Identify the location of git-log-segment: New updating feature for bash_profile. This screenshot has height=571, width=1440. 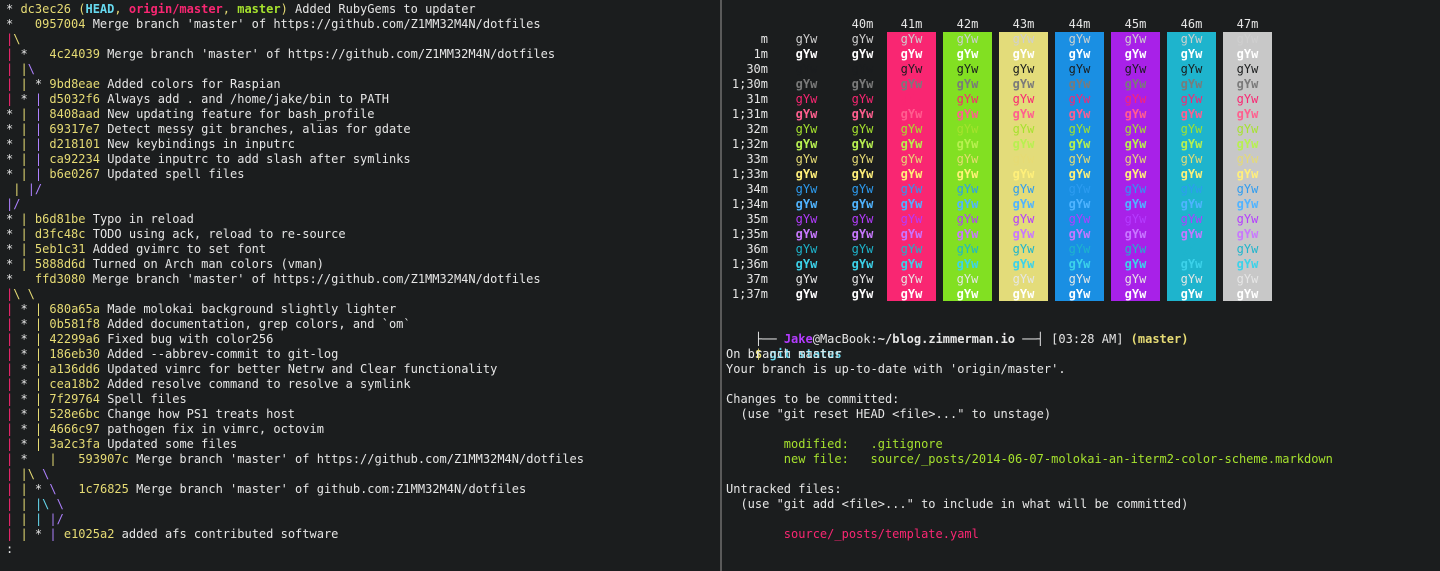
(237, 114).